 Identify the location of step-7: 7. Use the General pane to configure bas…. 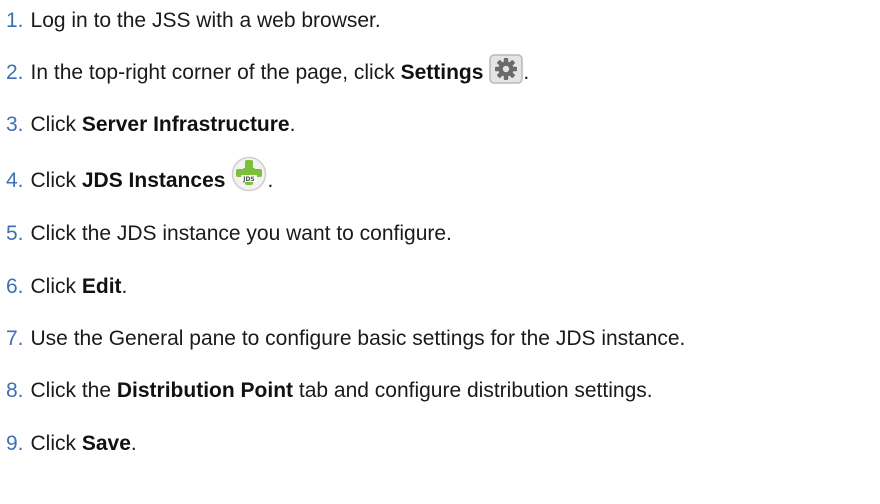
(345, 339).